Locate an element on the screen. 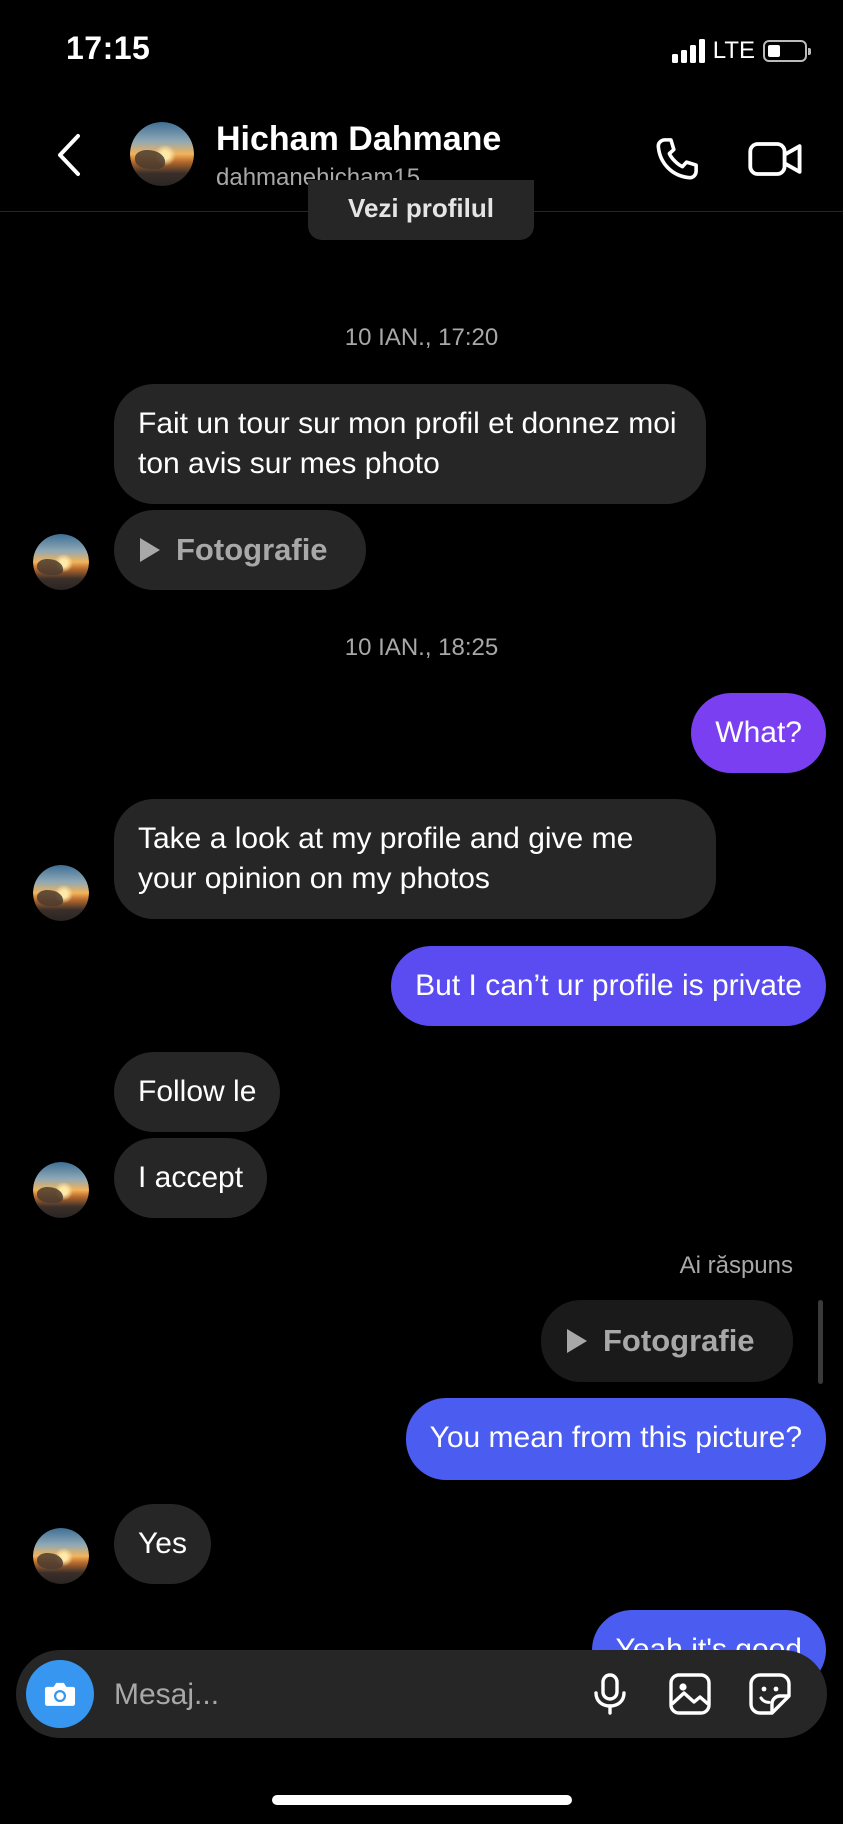  video-call-button is located at coordinates (776, 159).